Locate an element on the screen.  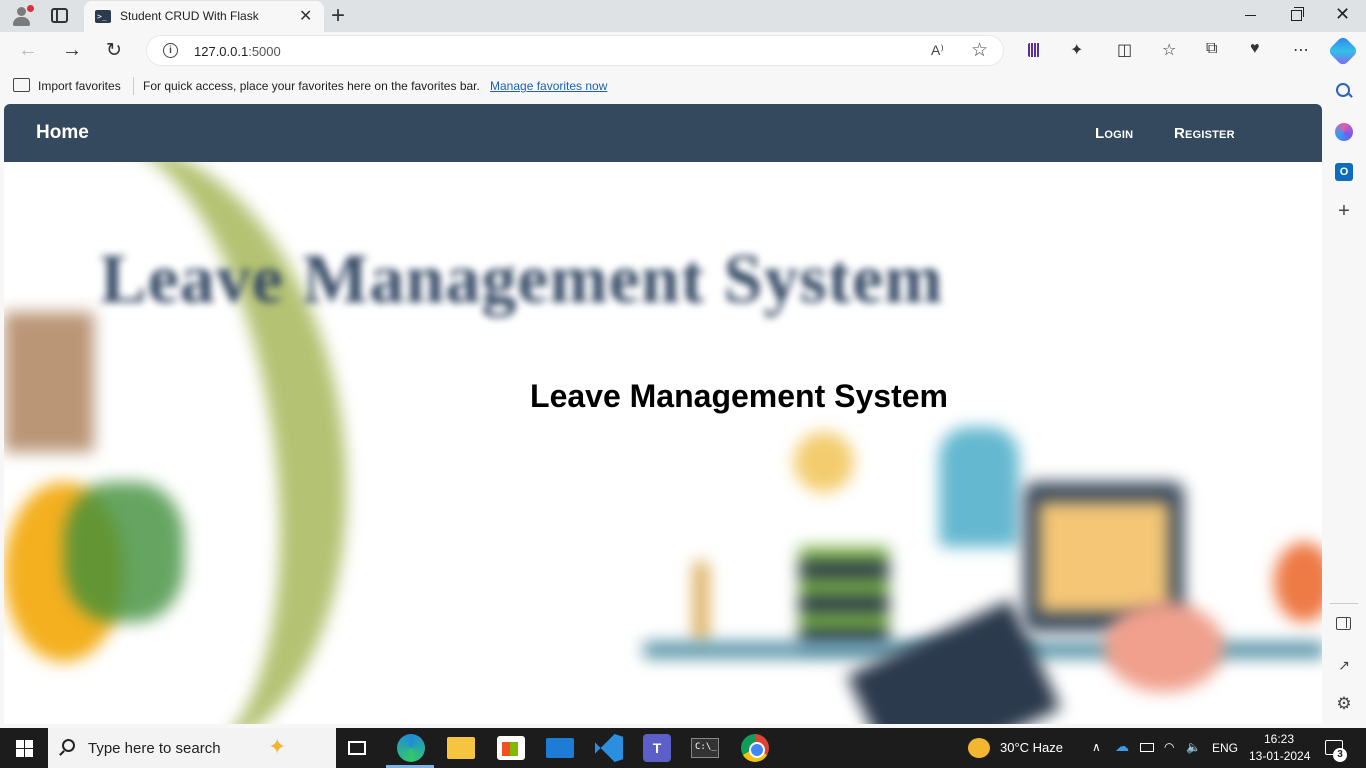
browser-tab: >_ Student CRUD With Flask ✕ is located at coordinates (204, 16).